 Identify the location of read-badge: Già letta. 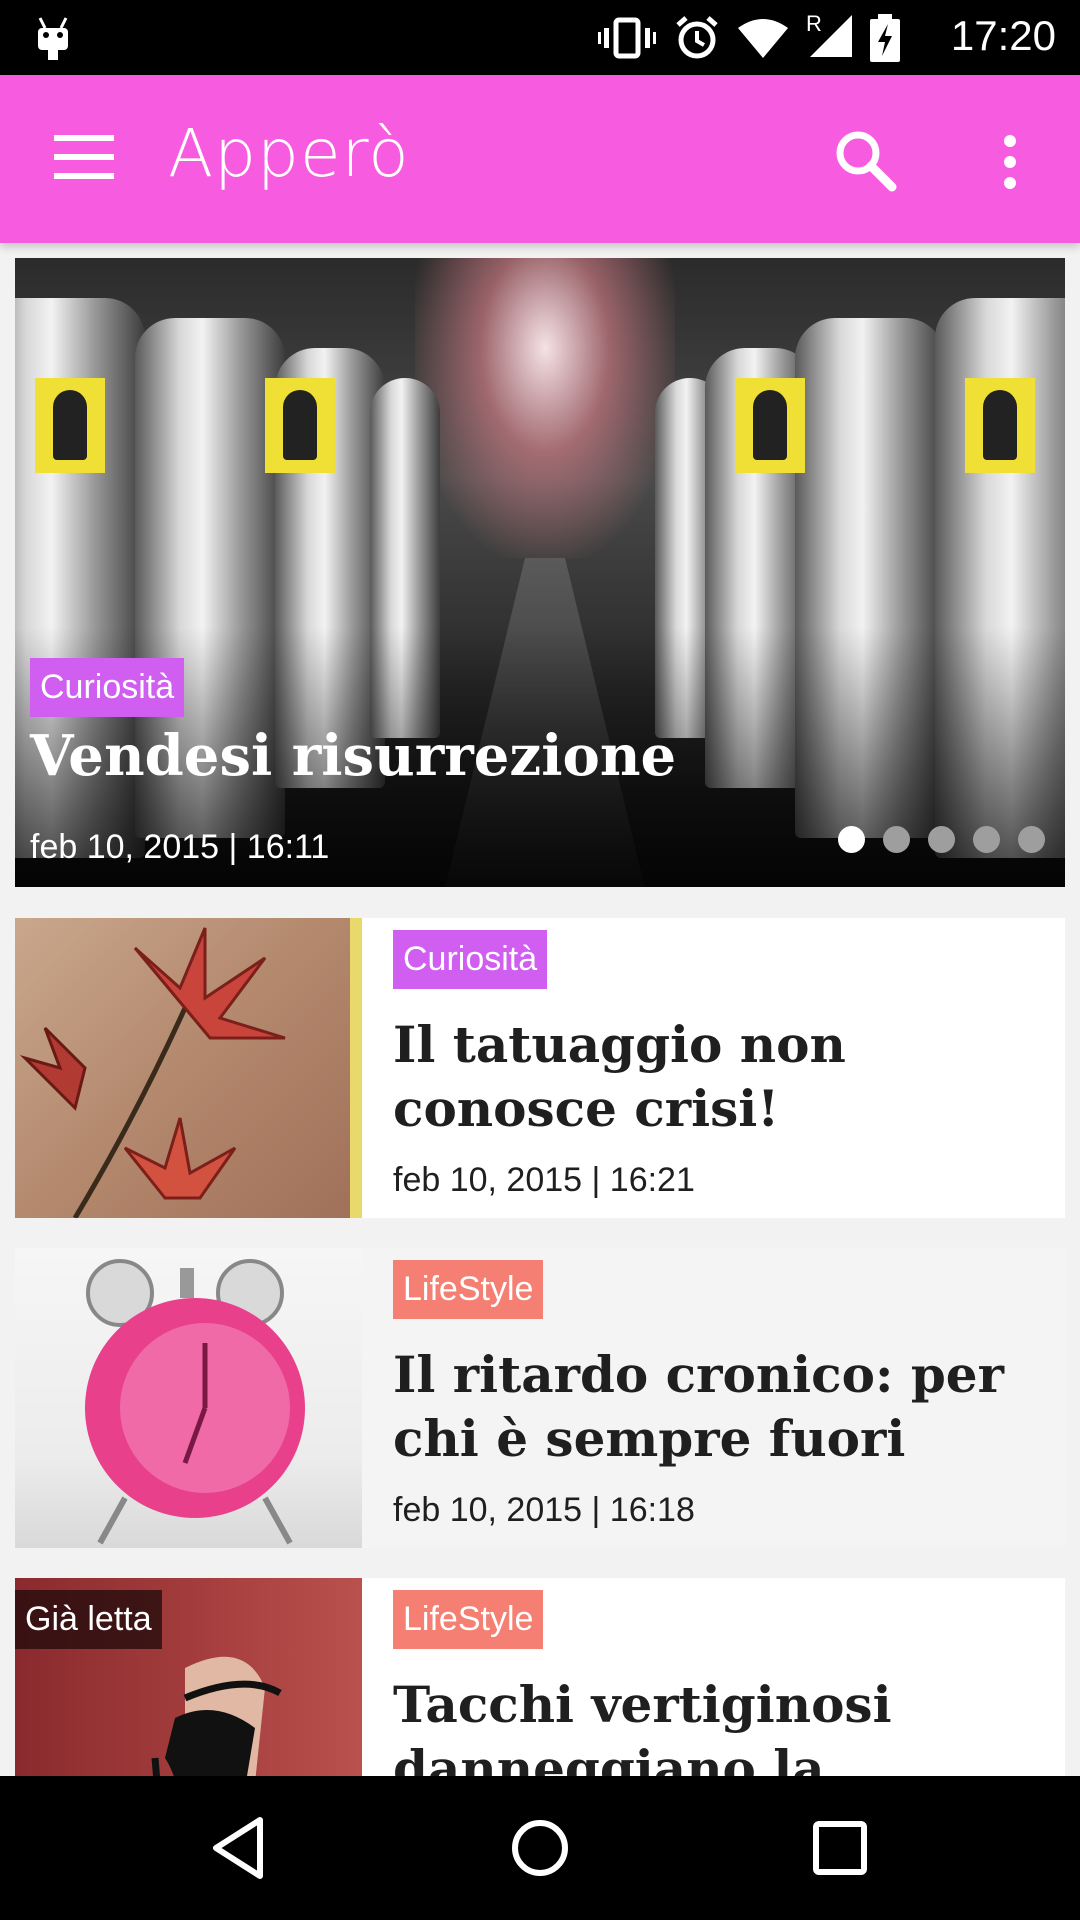
(88, 1619).